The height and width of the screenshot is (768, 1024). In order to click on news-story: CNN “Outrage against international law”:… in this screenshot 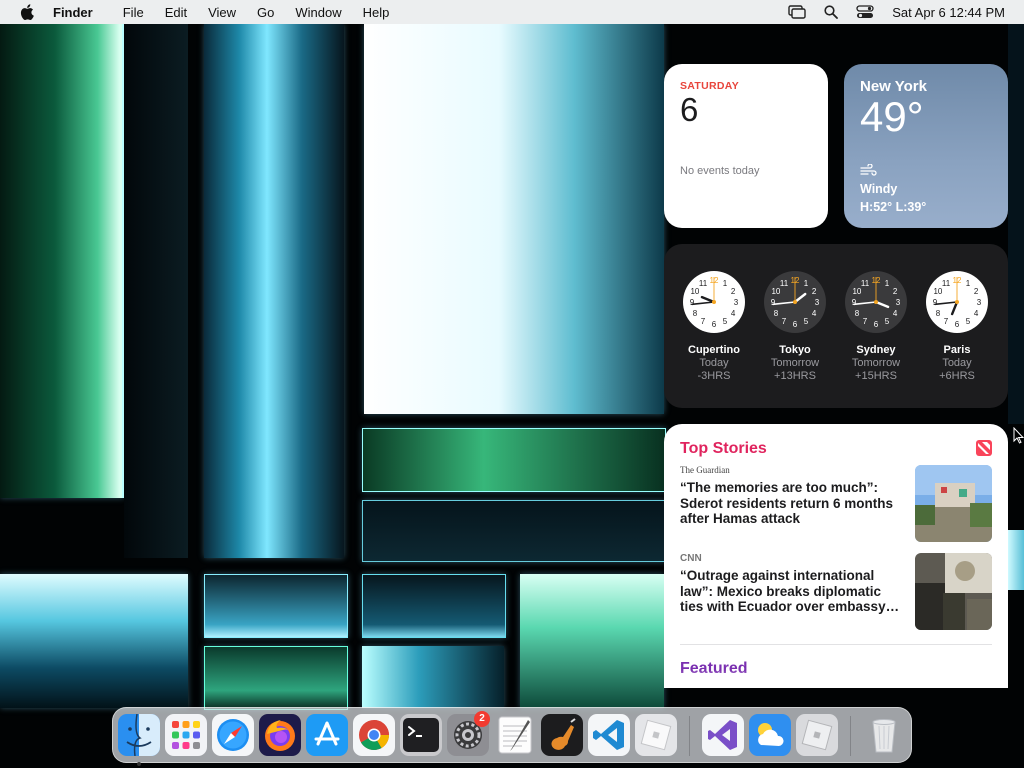, I will do `click(836, 591)`.